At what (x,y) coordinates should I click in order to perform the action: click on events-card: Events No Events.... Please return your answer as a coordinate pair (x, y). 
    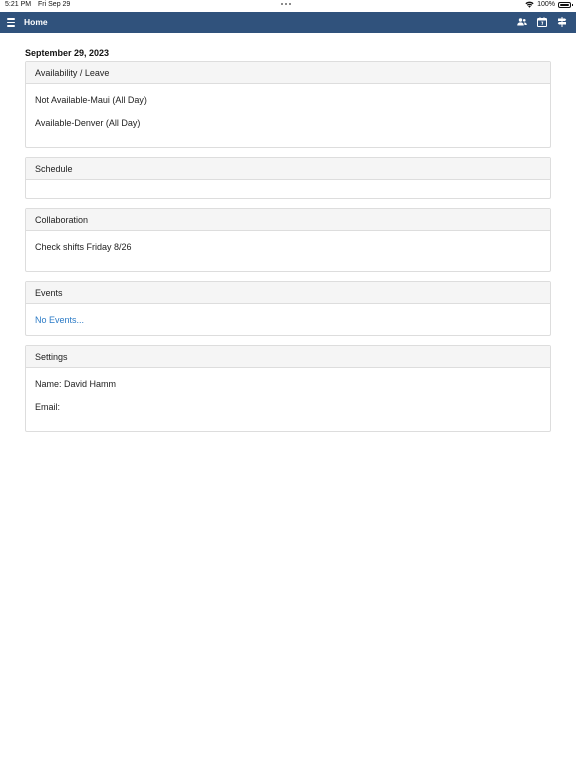
    Looking at the image, I should click on (288, 308).